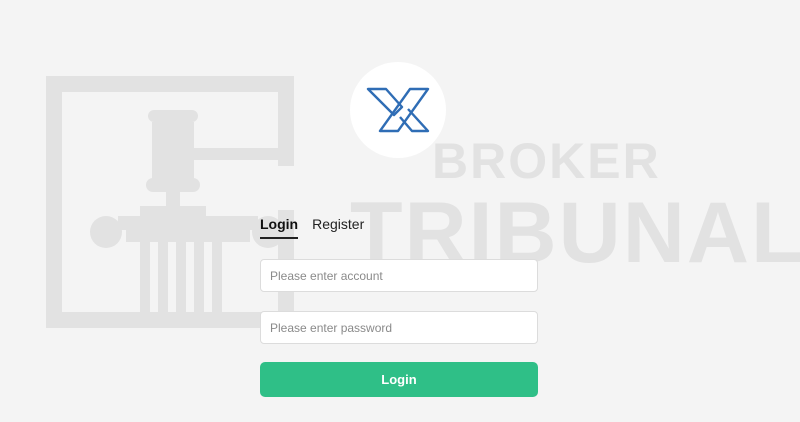 Image resolution: width=800 pixels, height=422 pixels. I want to click on tab-login: Login, so click(279, 227).